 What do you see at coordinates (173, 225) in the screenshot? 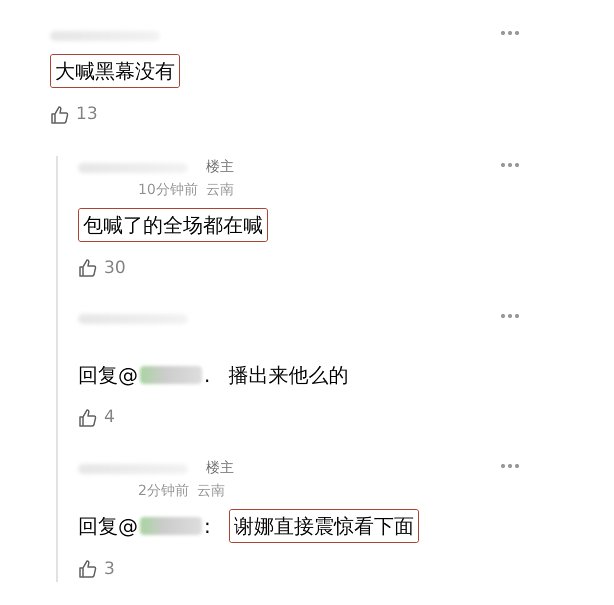
I see `comment-text: 包喊了的全场都在喊` at bounding box center [173, 225].